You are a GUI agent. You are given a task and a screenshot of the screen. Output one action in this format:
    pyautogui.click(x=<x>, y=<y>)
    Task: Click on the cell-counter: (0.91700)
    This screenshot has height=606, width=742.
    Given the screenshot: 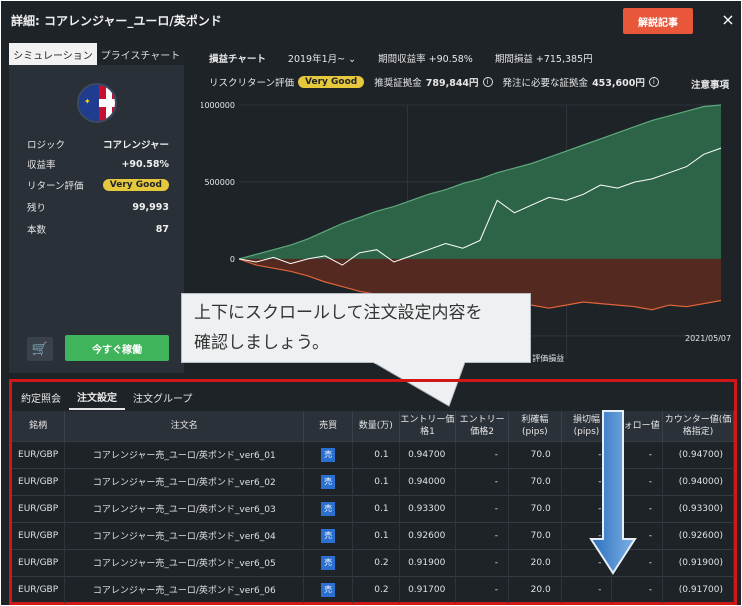 What is the action you would take?
    pyautogui.click(x=698, y=589)
    